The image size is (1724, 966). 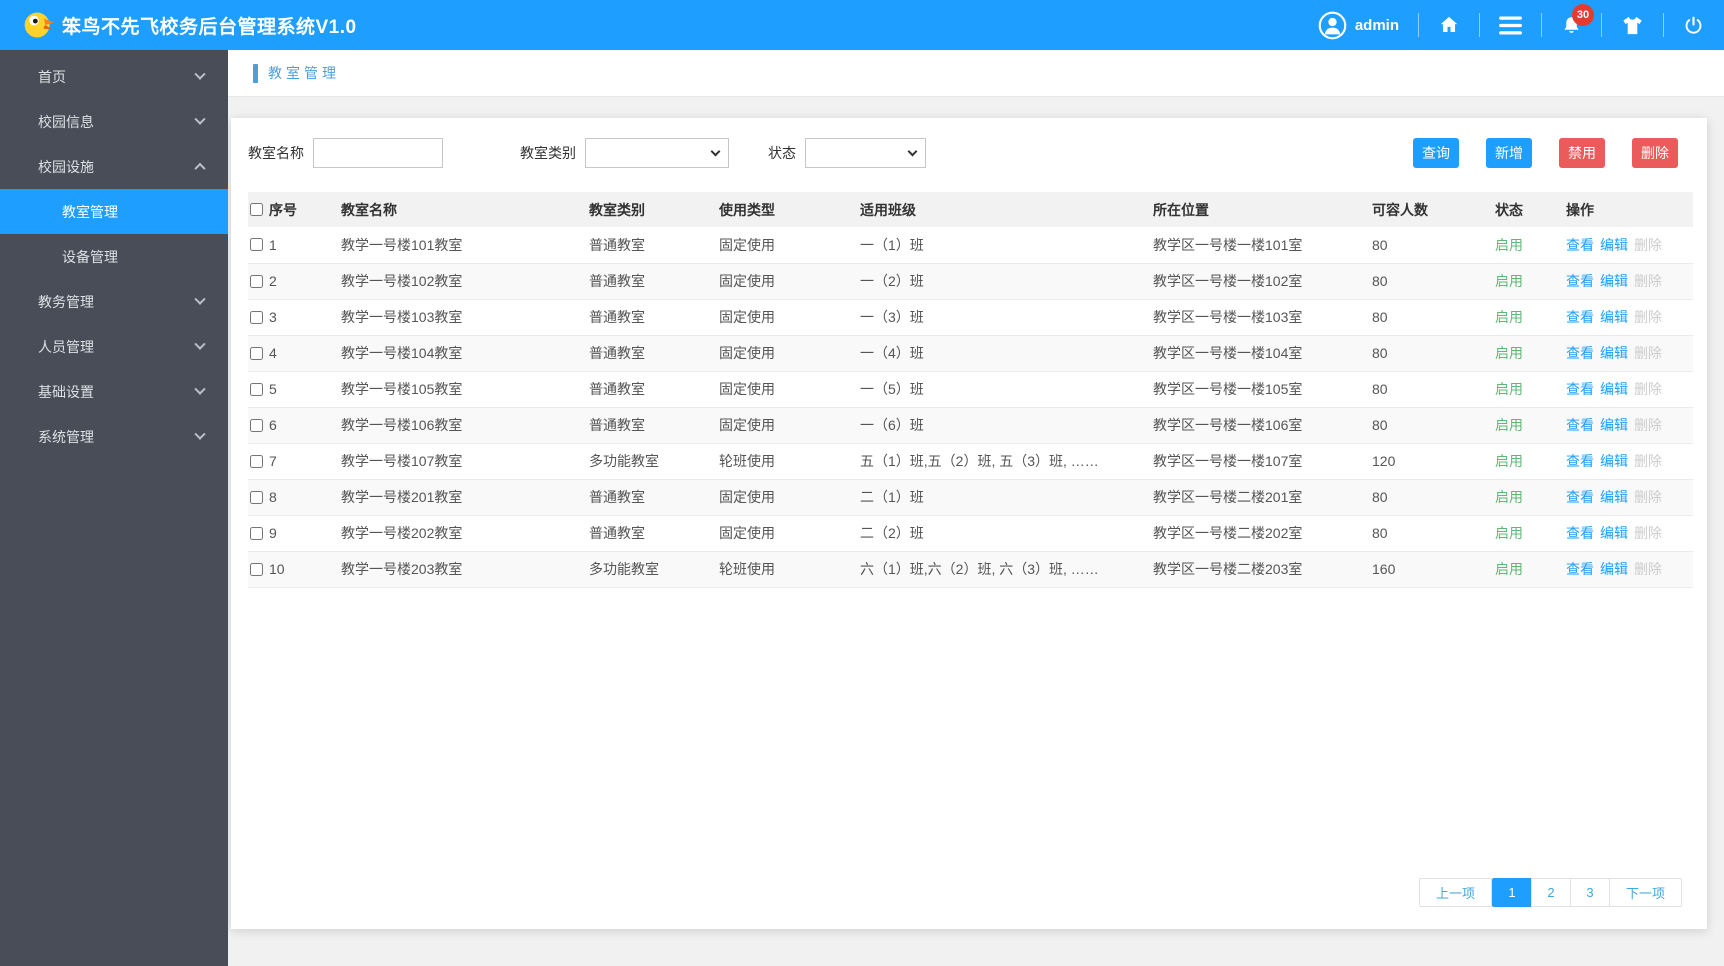 What do you see at coordinates (1455, 892) in the screenshot?
I see `prev-page-button: 上一项` at bounding box center [1455, 892].